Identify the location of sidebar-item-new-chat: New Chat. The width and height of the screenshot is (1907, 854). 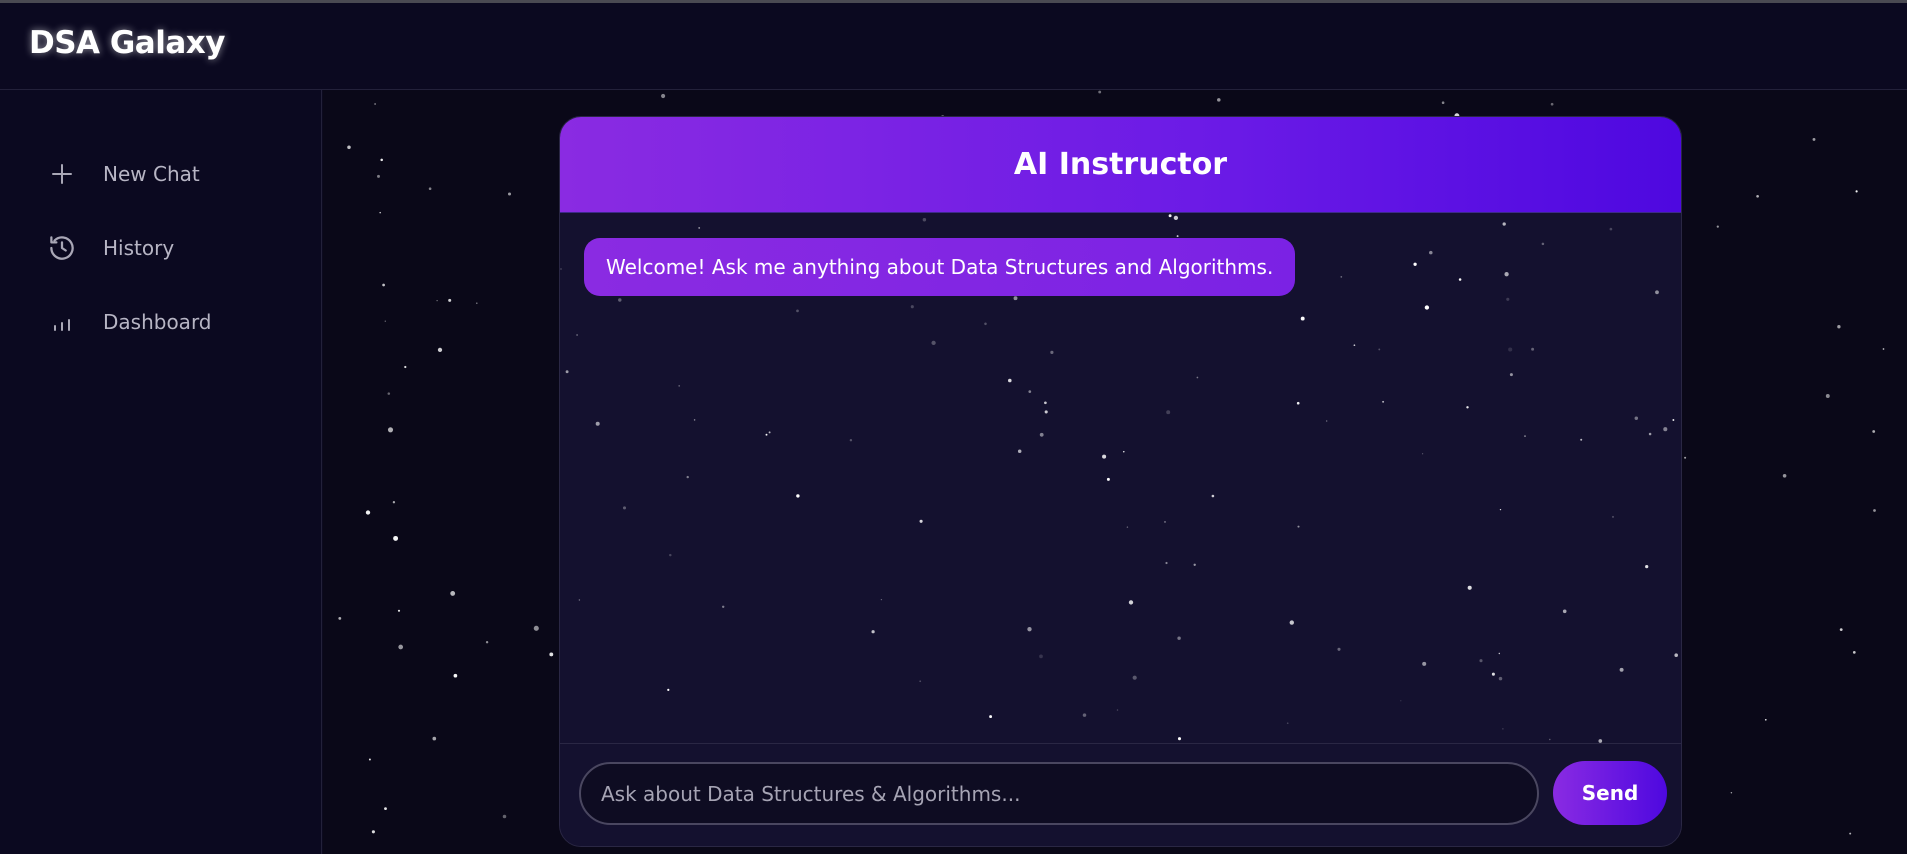
(170, 174).